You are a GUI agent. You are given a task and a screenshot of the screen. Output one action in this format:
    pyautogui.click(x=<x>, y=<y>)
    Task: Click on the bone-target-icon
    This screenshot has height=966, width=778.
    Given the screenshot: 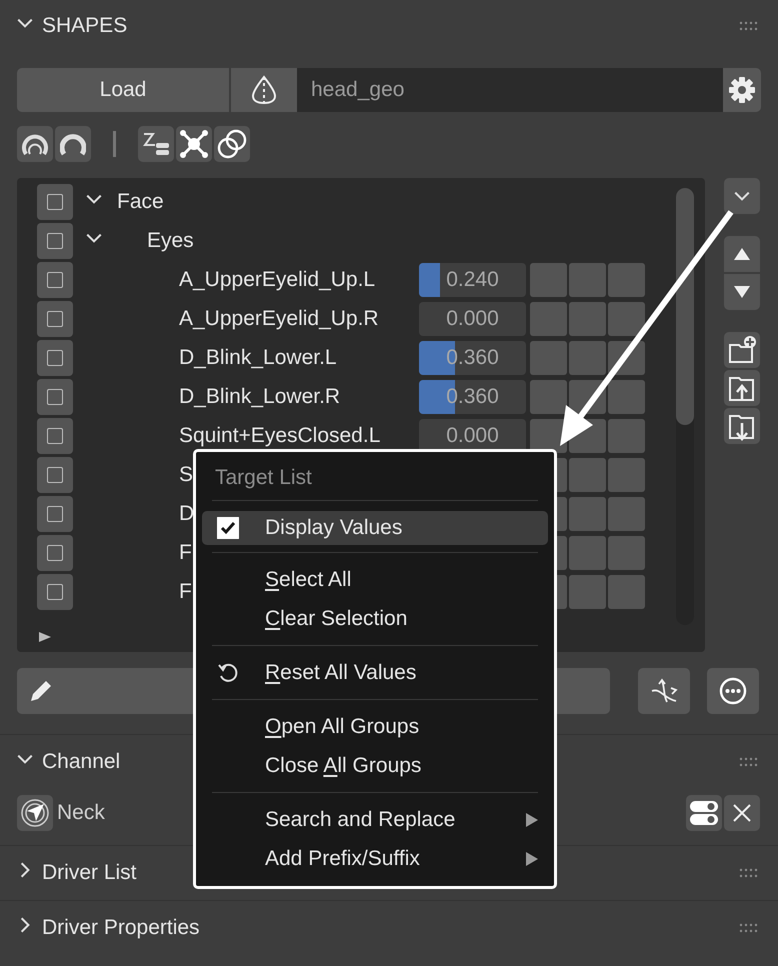 What is the action you would take?
    pyautogui.click(x=35, y=813)
    